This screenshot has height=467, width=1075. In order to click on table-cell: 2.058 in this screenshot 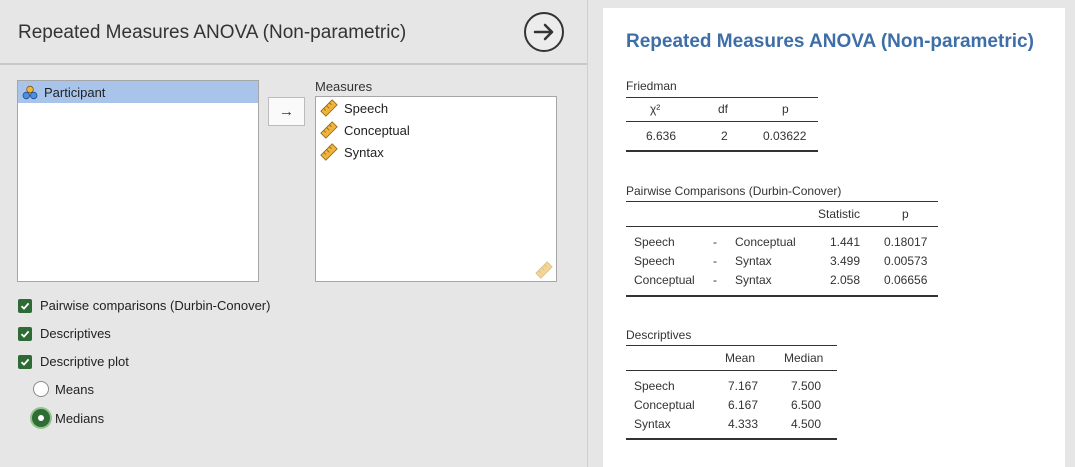, I will do `click(845, 280)`.